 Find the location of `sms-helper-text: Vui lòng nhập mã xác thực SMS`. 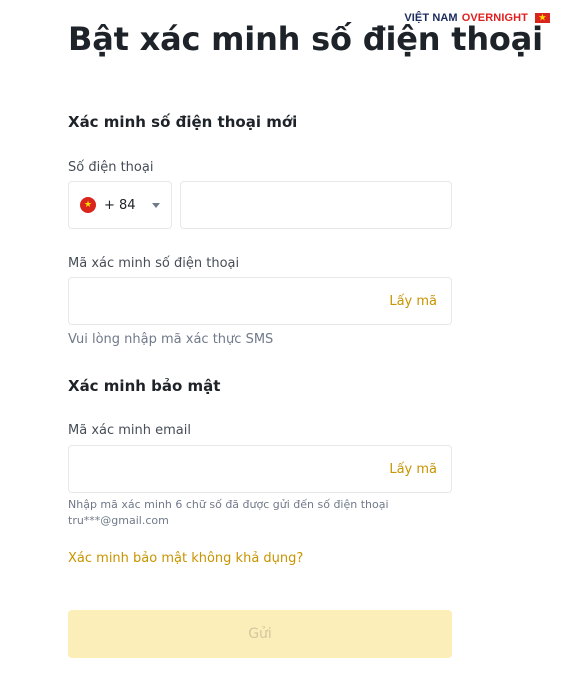

sms-helper-text: Vui lòng nhập mã xác thực SMS is located at coordinates (171, 339).